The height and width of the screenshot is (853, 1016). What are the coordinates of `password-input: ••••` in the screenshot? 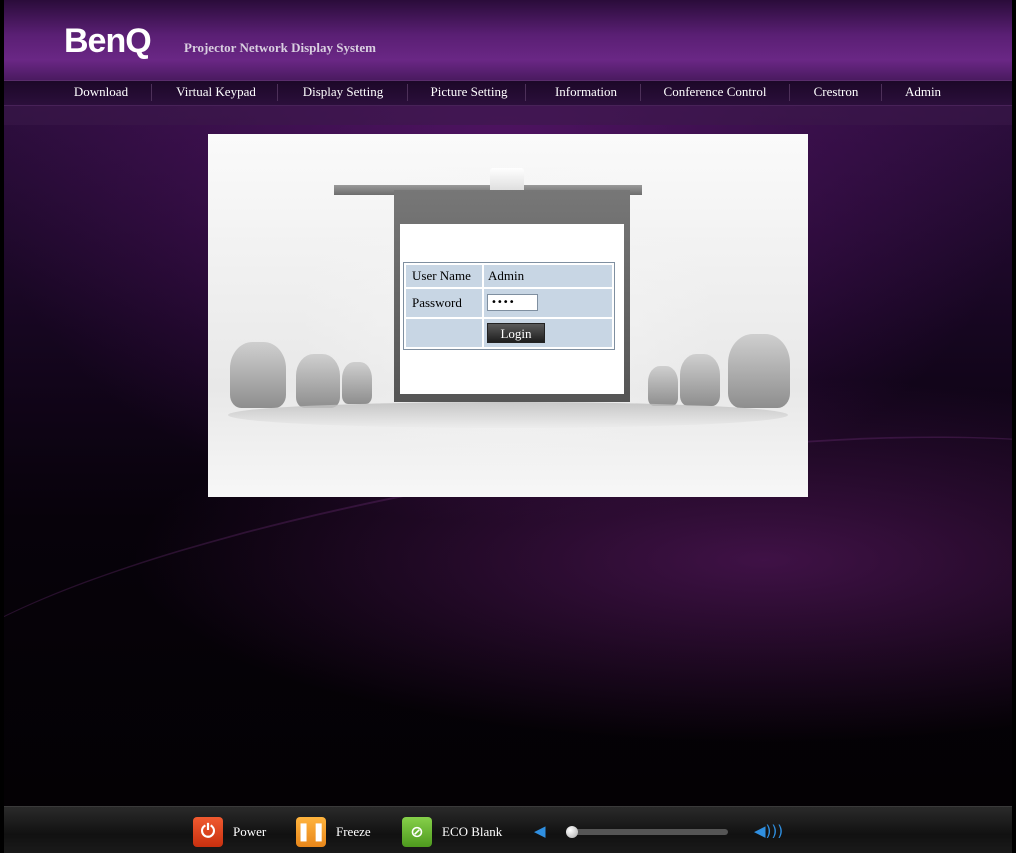 It's located at (512, 302).